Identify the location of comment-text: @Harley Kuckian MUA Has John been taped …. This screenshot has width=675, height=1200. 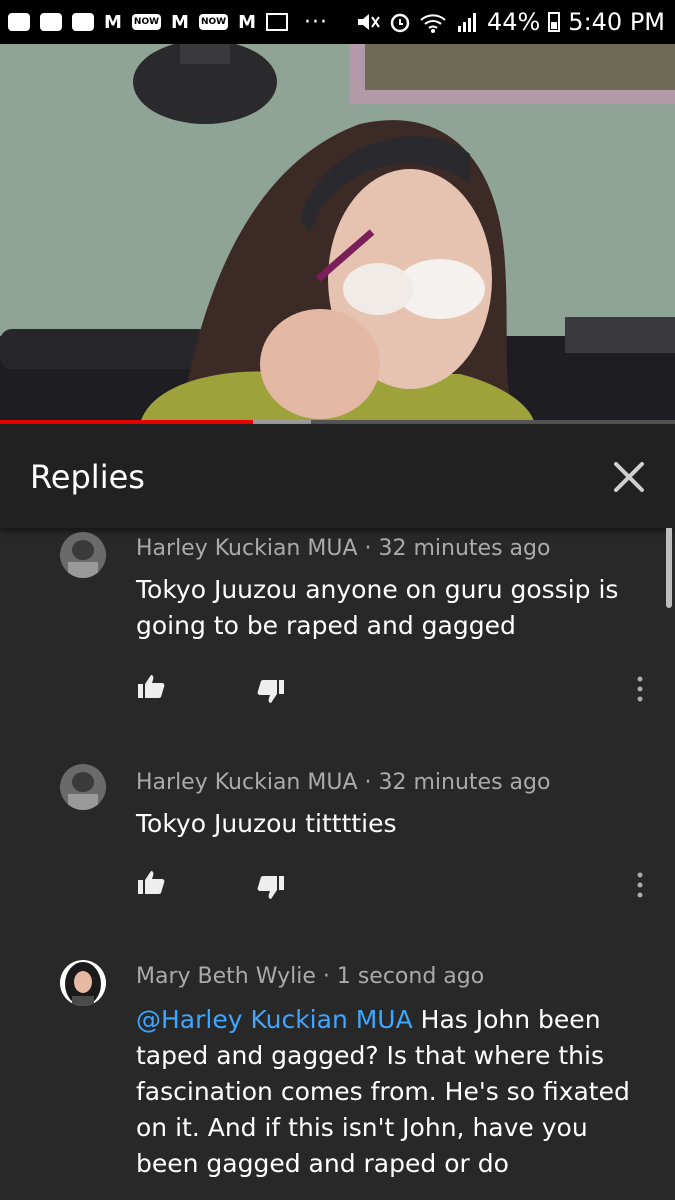
(386, 1092).